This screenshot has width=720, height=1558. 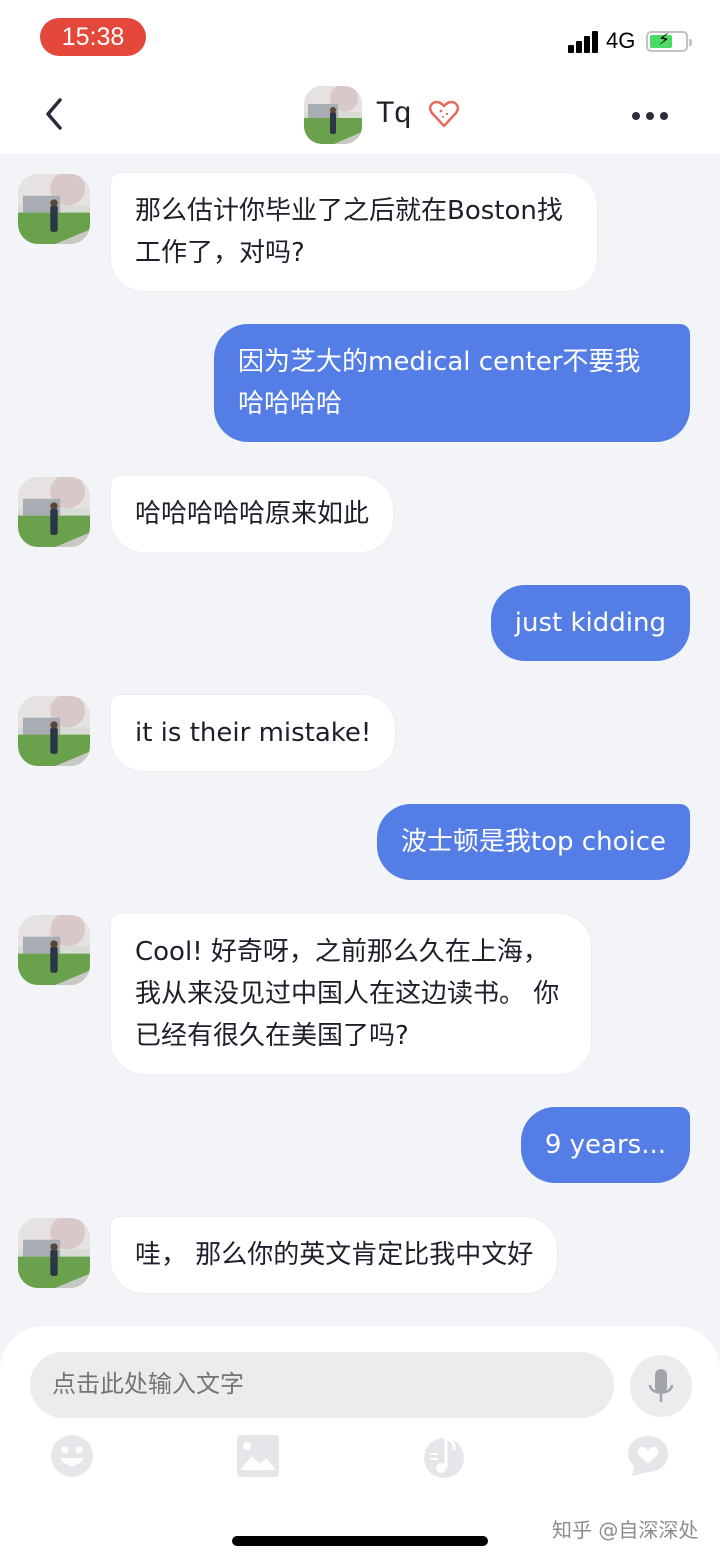 What do you see at coordinates (360, 38) in the screenshot?
I see `status-bar: 15:38 4G ⚡` at bounding box center [360, 38].